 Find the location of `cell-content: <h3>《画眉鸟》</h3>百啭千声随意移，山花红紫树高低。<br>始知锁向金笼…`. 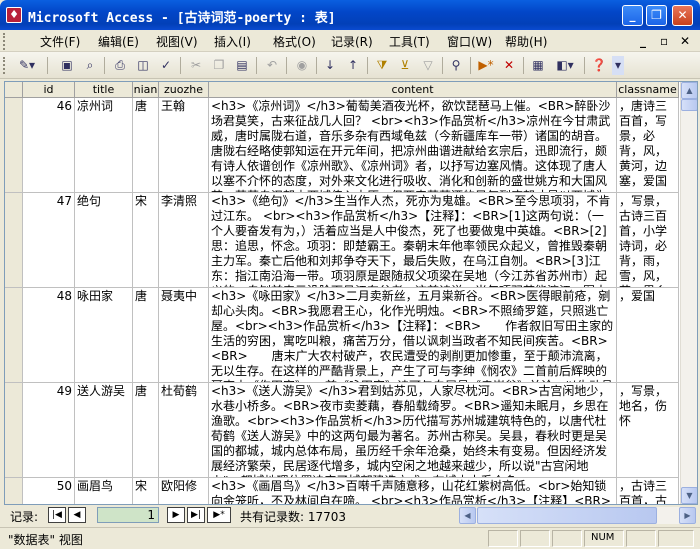

cell-content: <h3>《画眉鸟》</h3>百啭千声随意移，山花红紫树高低。<br>始知锁向金笼… is located at coordinates (413, 491).